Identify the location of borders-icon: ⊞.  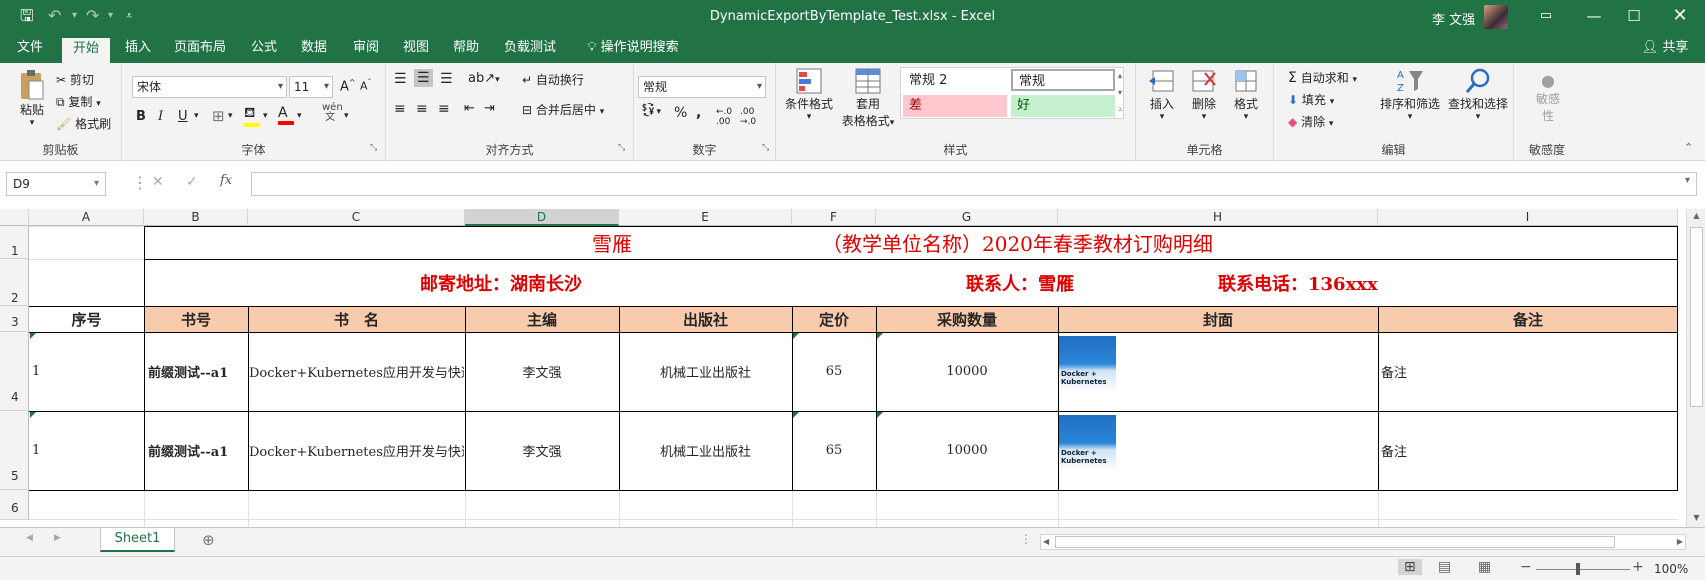
(218, 116).